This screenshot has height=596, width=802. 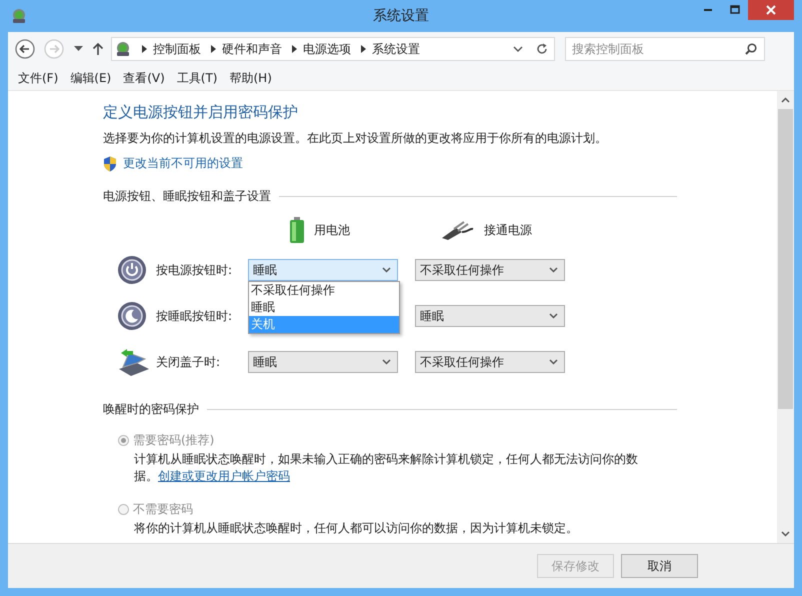 I want to click on sleep-button-icon, so click(x=132, y=316).